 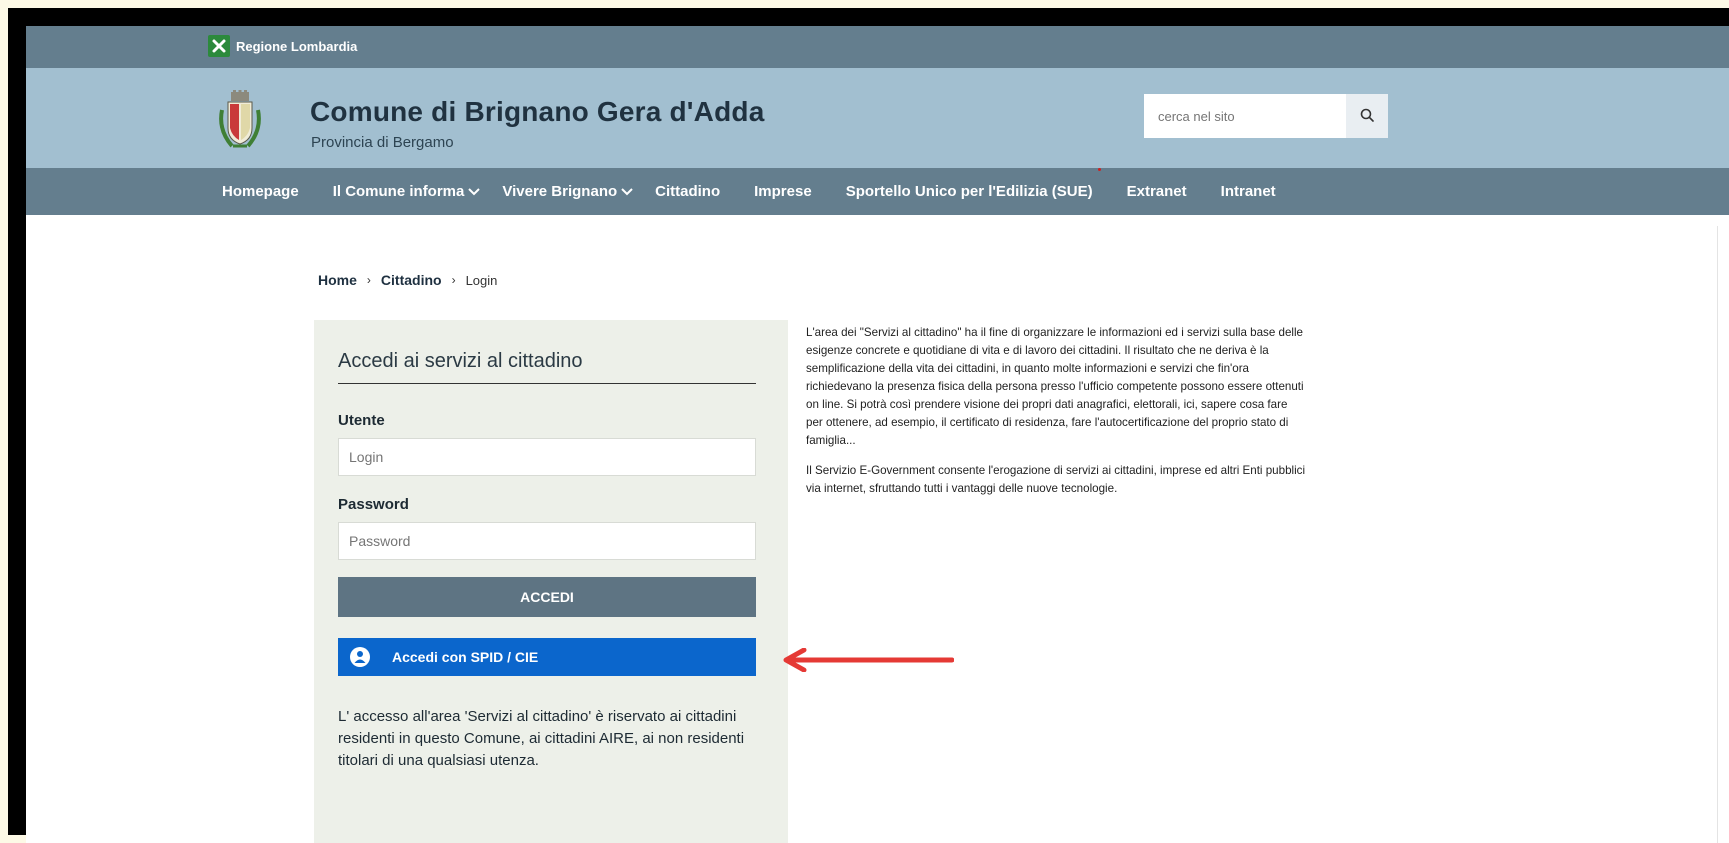 I want to click on search-input, so click(x=1245, y=116).